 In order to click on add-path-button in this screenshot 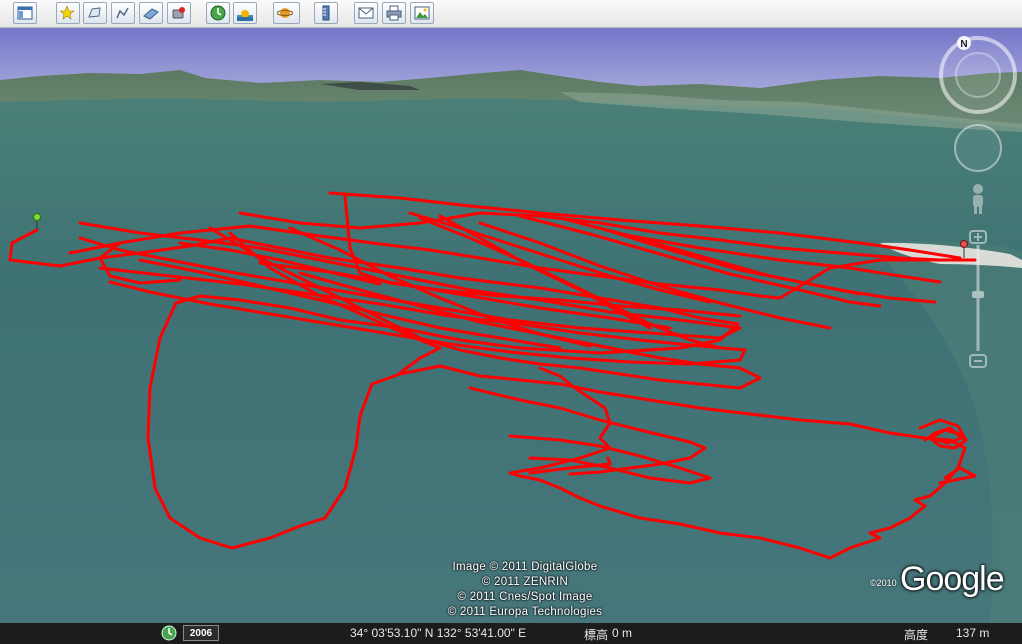, I will do `click(123, 13)`.